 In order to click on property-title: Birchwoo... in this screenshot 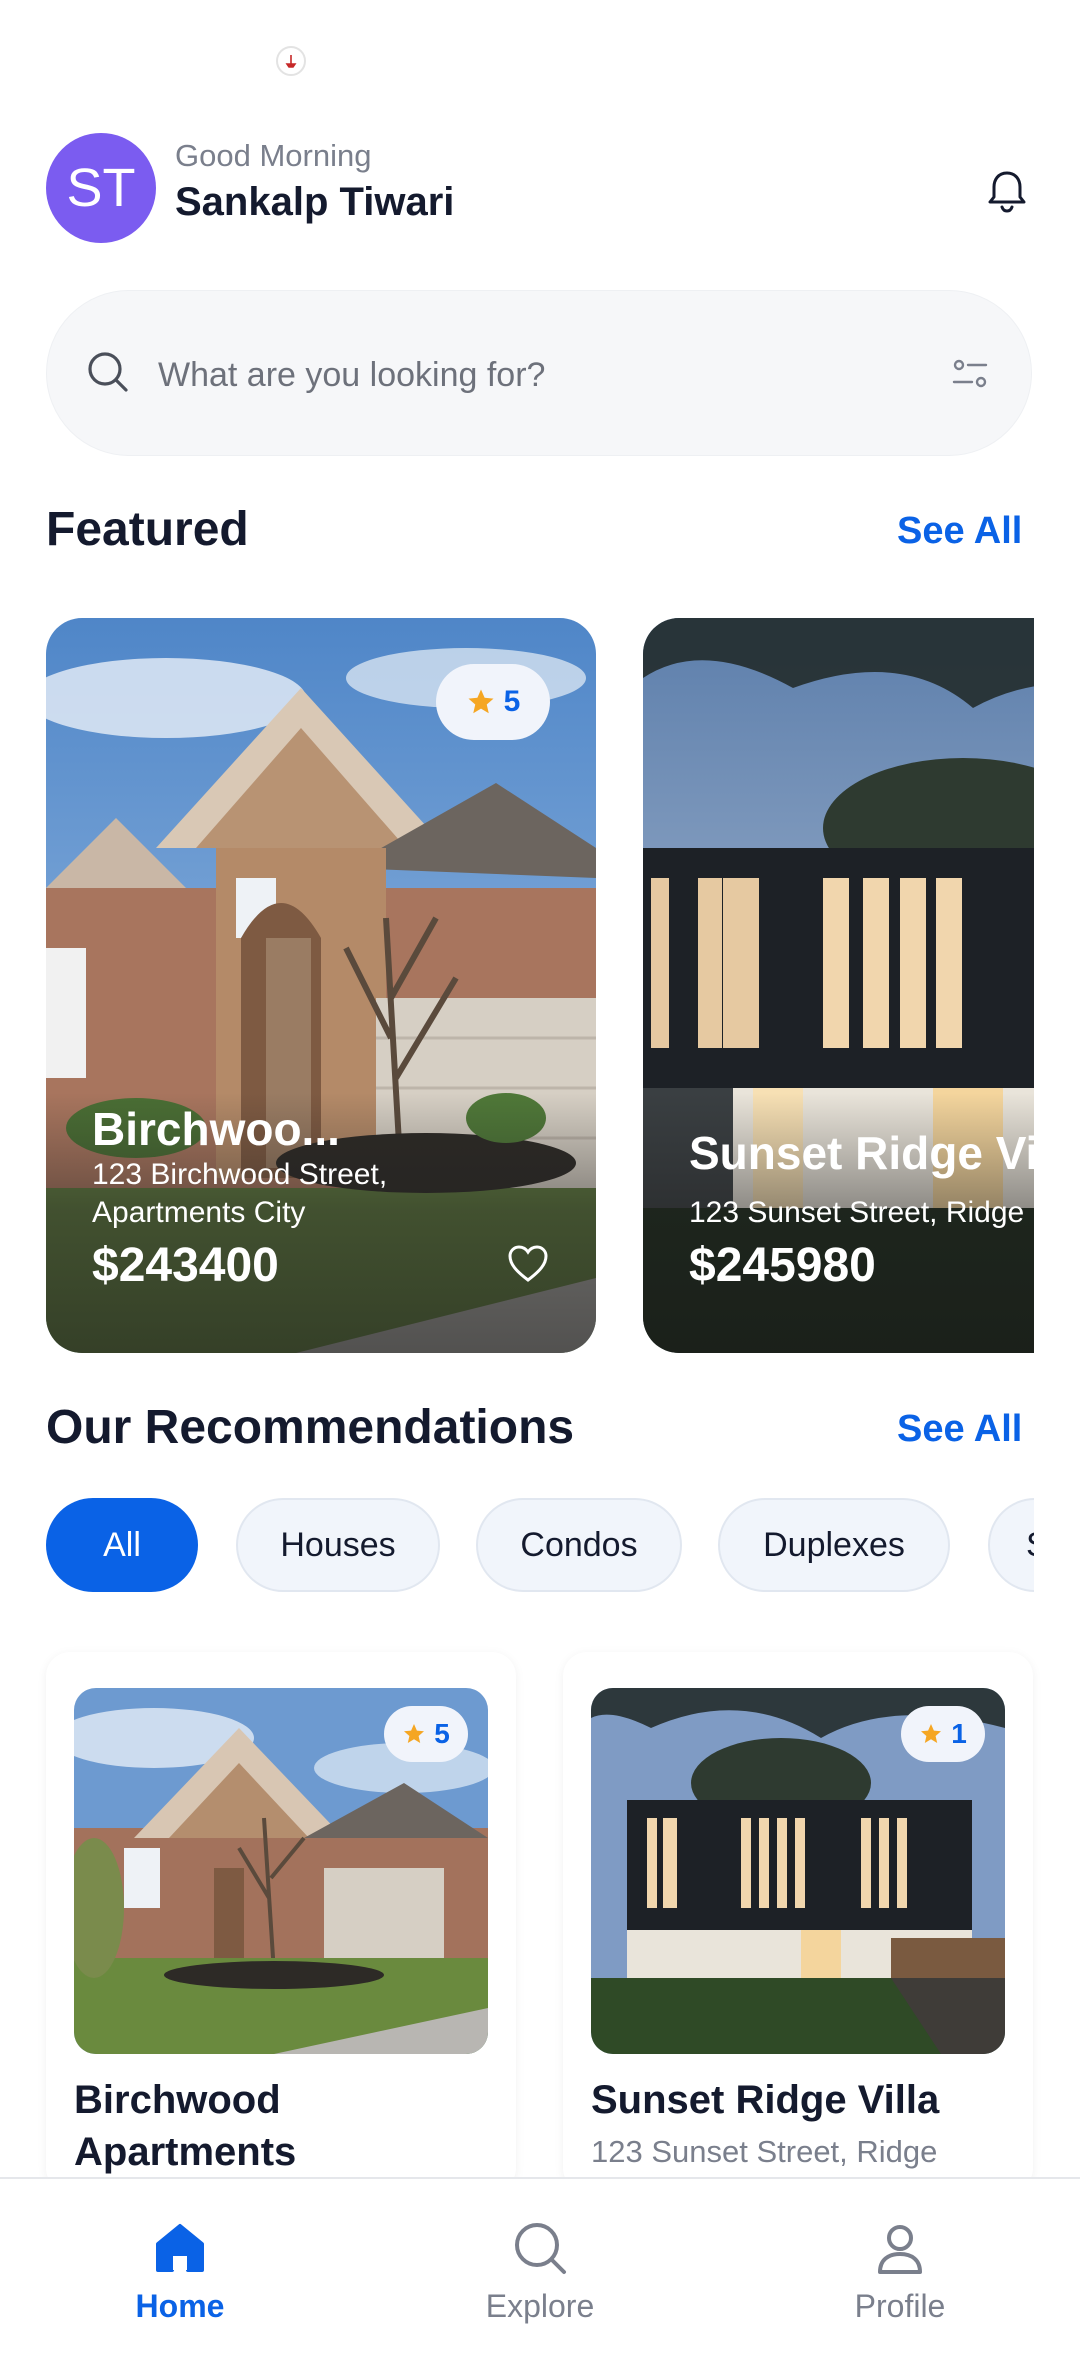, I will do `click(216, 1129)`.